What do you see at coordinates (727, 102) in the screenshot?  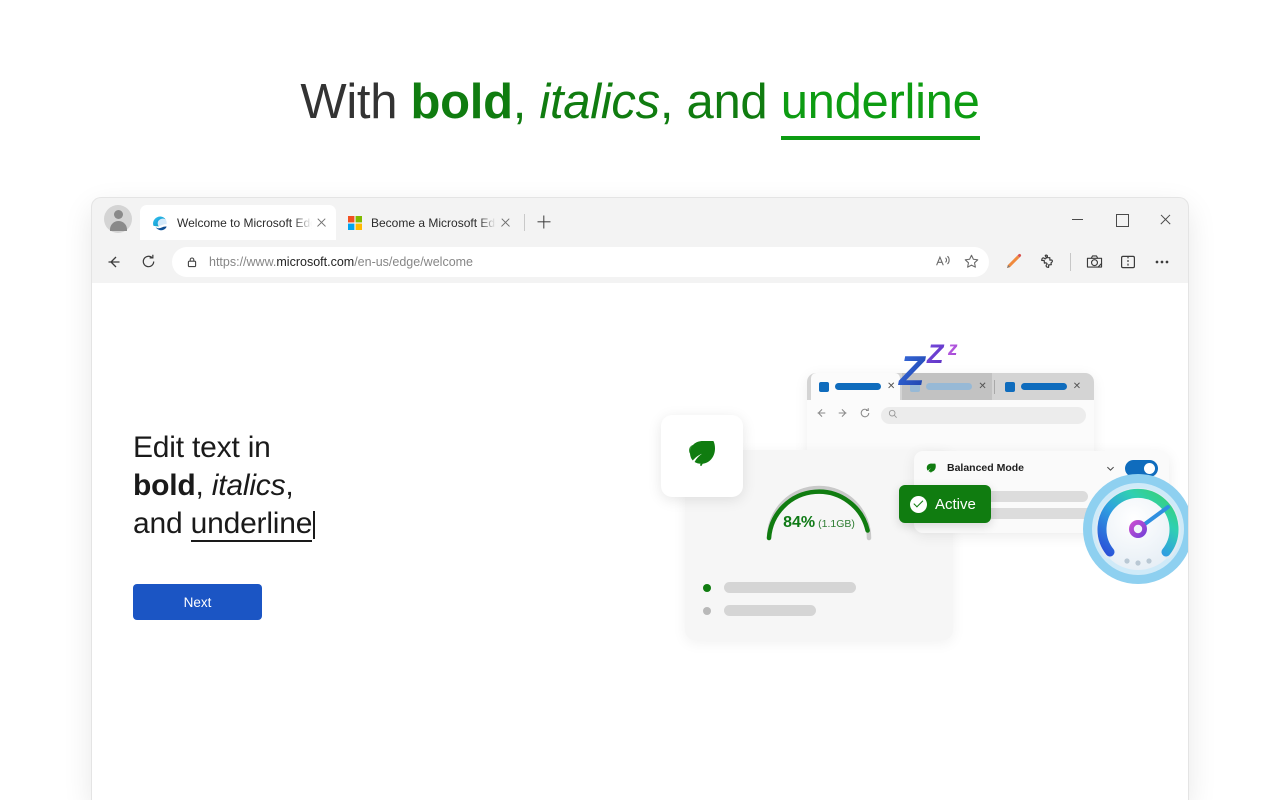 I see `caption-and: and` at bounding box center [727, 102].